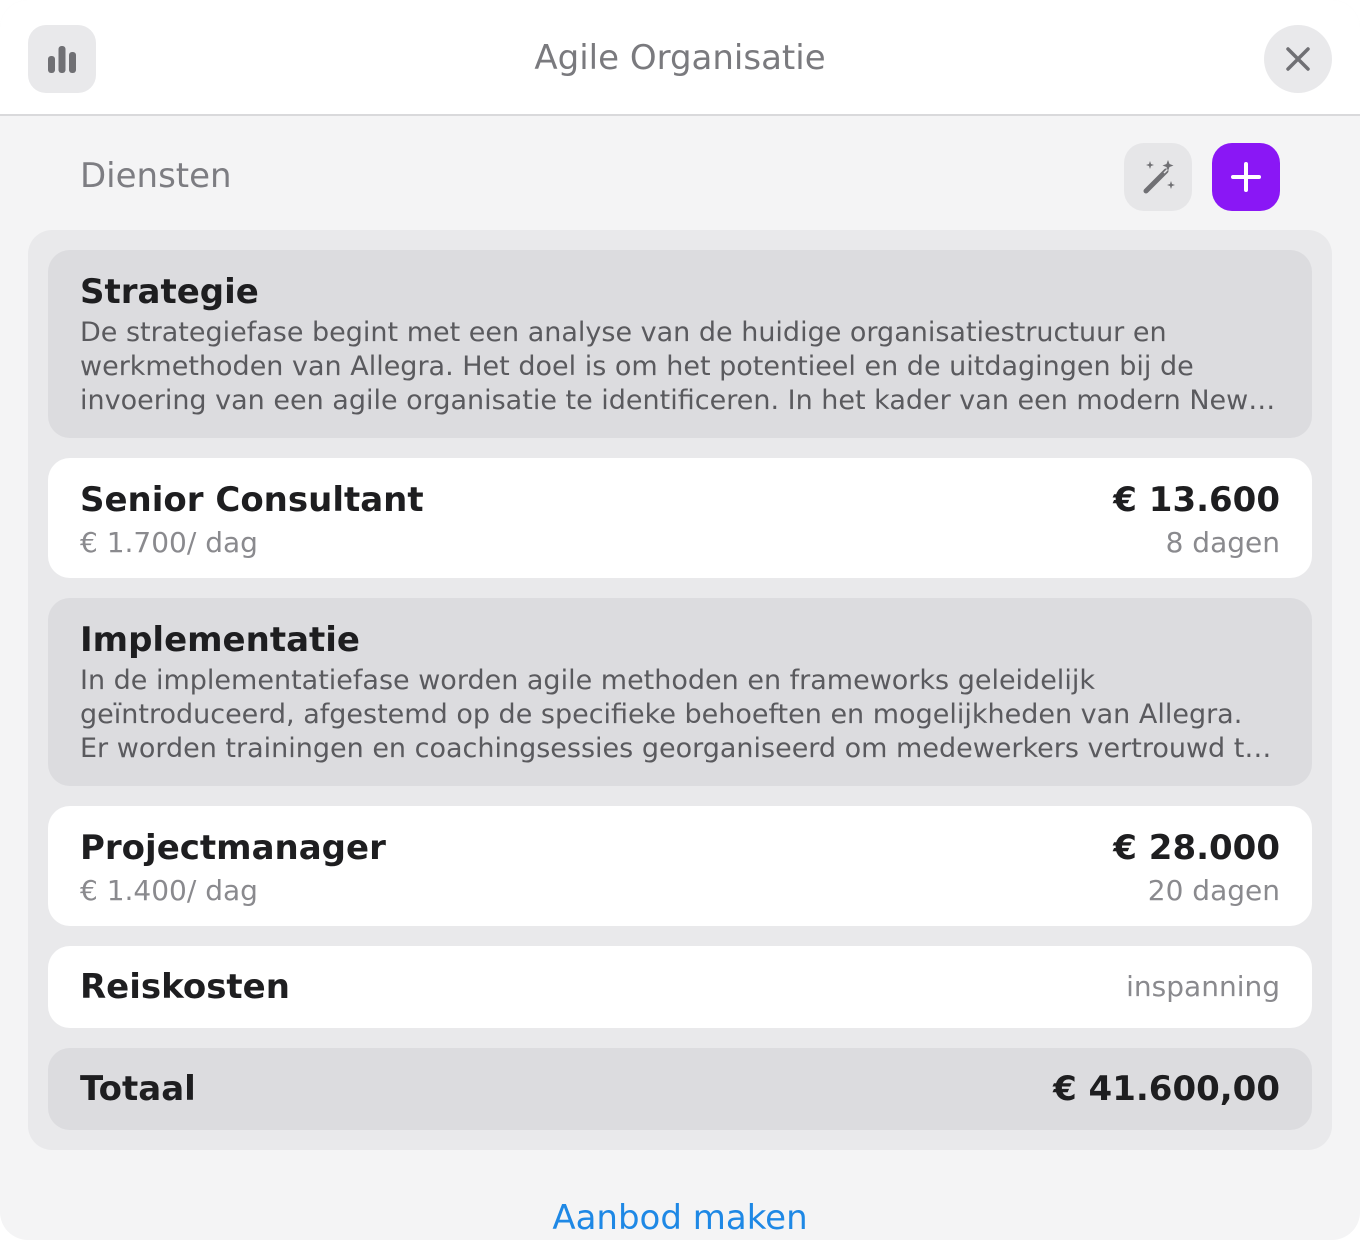 This screenshot has height=1240, width=1360. Describe the element at coordinates (1222, 542) in the screenshot. I see `role-days: 8 dagen` at that location.